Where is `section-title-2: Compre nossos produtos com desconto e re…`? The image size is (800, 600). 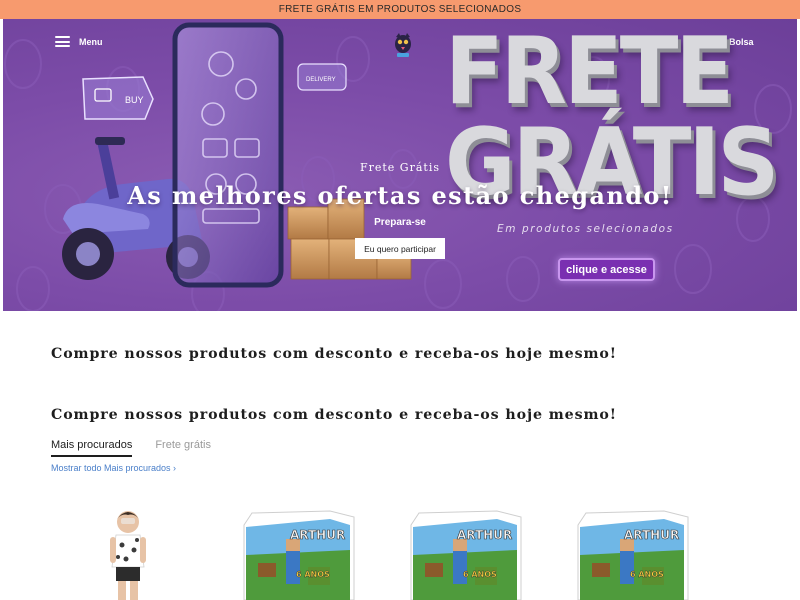 section-title-2: Compre nossos produtos com desconto e re… is located at coordinates (334, 415).